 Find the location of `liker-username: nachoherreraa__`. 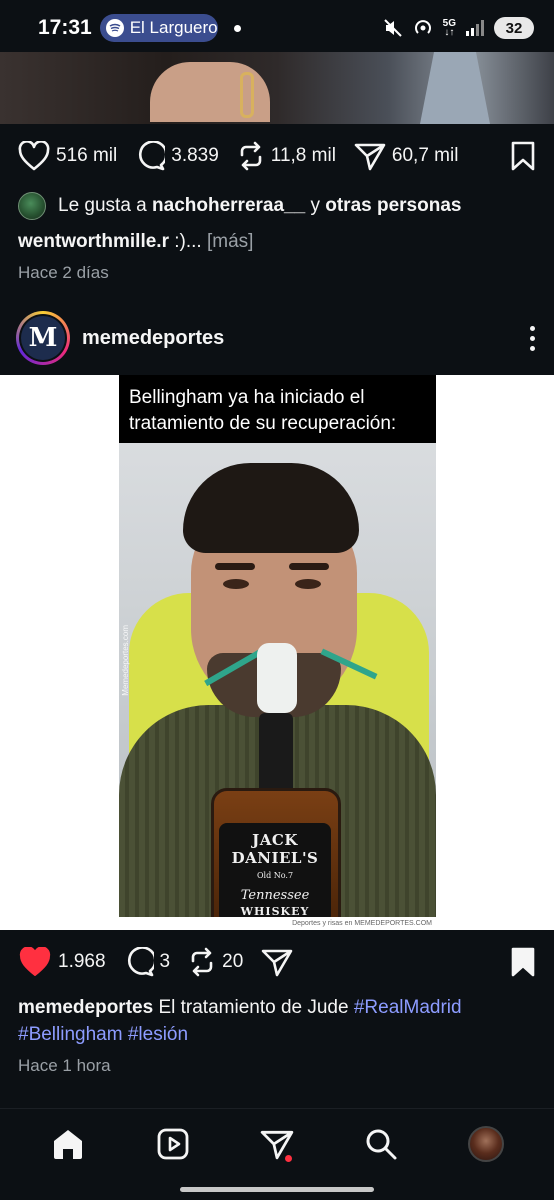

liker-username: nachoherreraa__ is located at coordinates (228, 205).